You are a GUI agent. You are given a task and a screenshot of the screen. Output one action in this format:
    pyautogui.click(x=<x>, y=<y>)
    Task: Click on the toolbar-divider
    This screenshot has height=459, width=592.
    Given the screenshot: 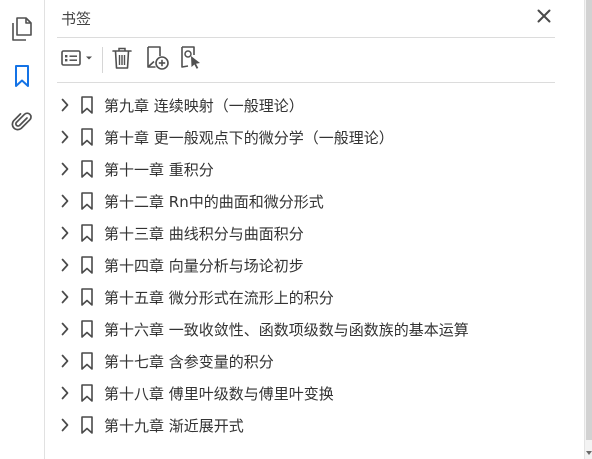 What is the action you would take?
    pyautogui.click(x=102, y=60)
    